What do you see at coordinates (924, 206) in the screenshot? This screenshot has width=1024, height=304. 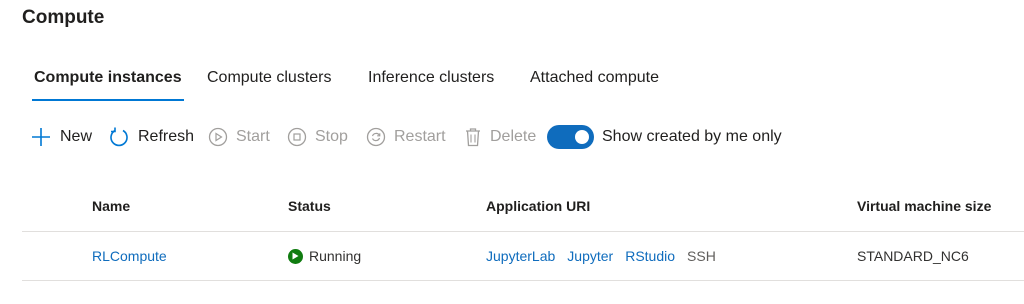 I see `column-header-vm-size: Virtual machine size` at bounding box center [924, 206].